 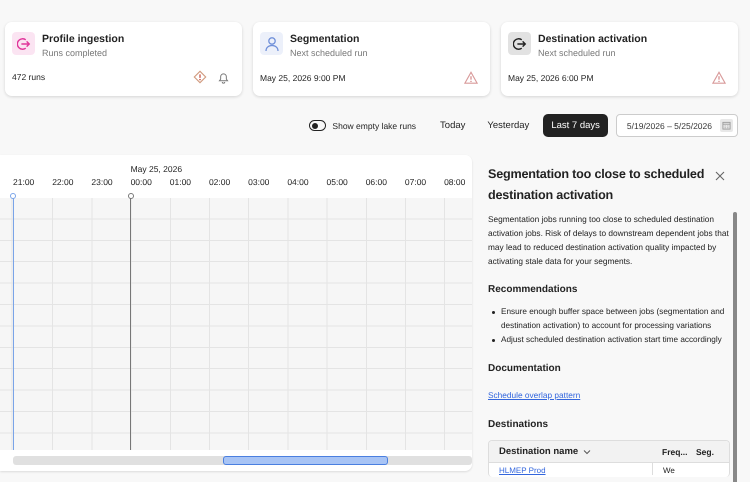 What do you see at coordinates (317, 125) in the screenshot?
I see `toggle-switch` at bounding box center [317, 125].